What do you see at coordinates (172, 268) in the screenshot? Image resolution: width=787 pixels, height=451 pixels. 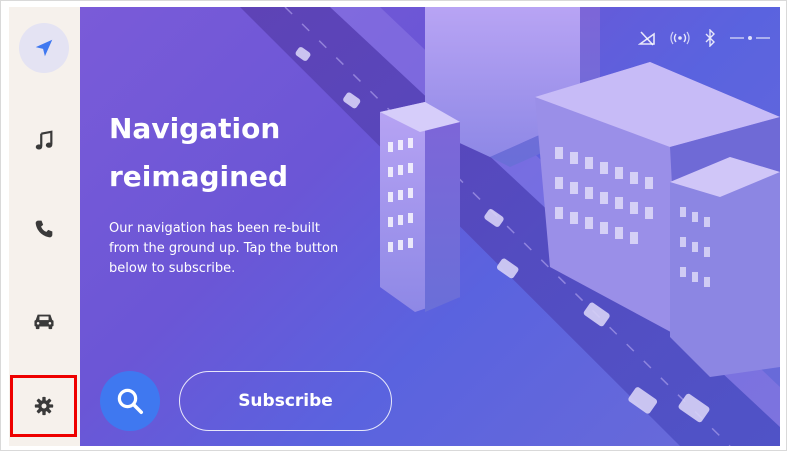 I see `description-line-3: below to subscribe.` at bounding box center [172, 268].